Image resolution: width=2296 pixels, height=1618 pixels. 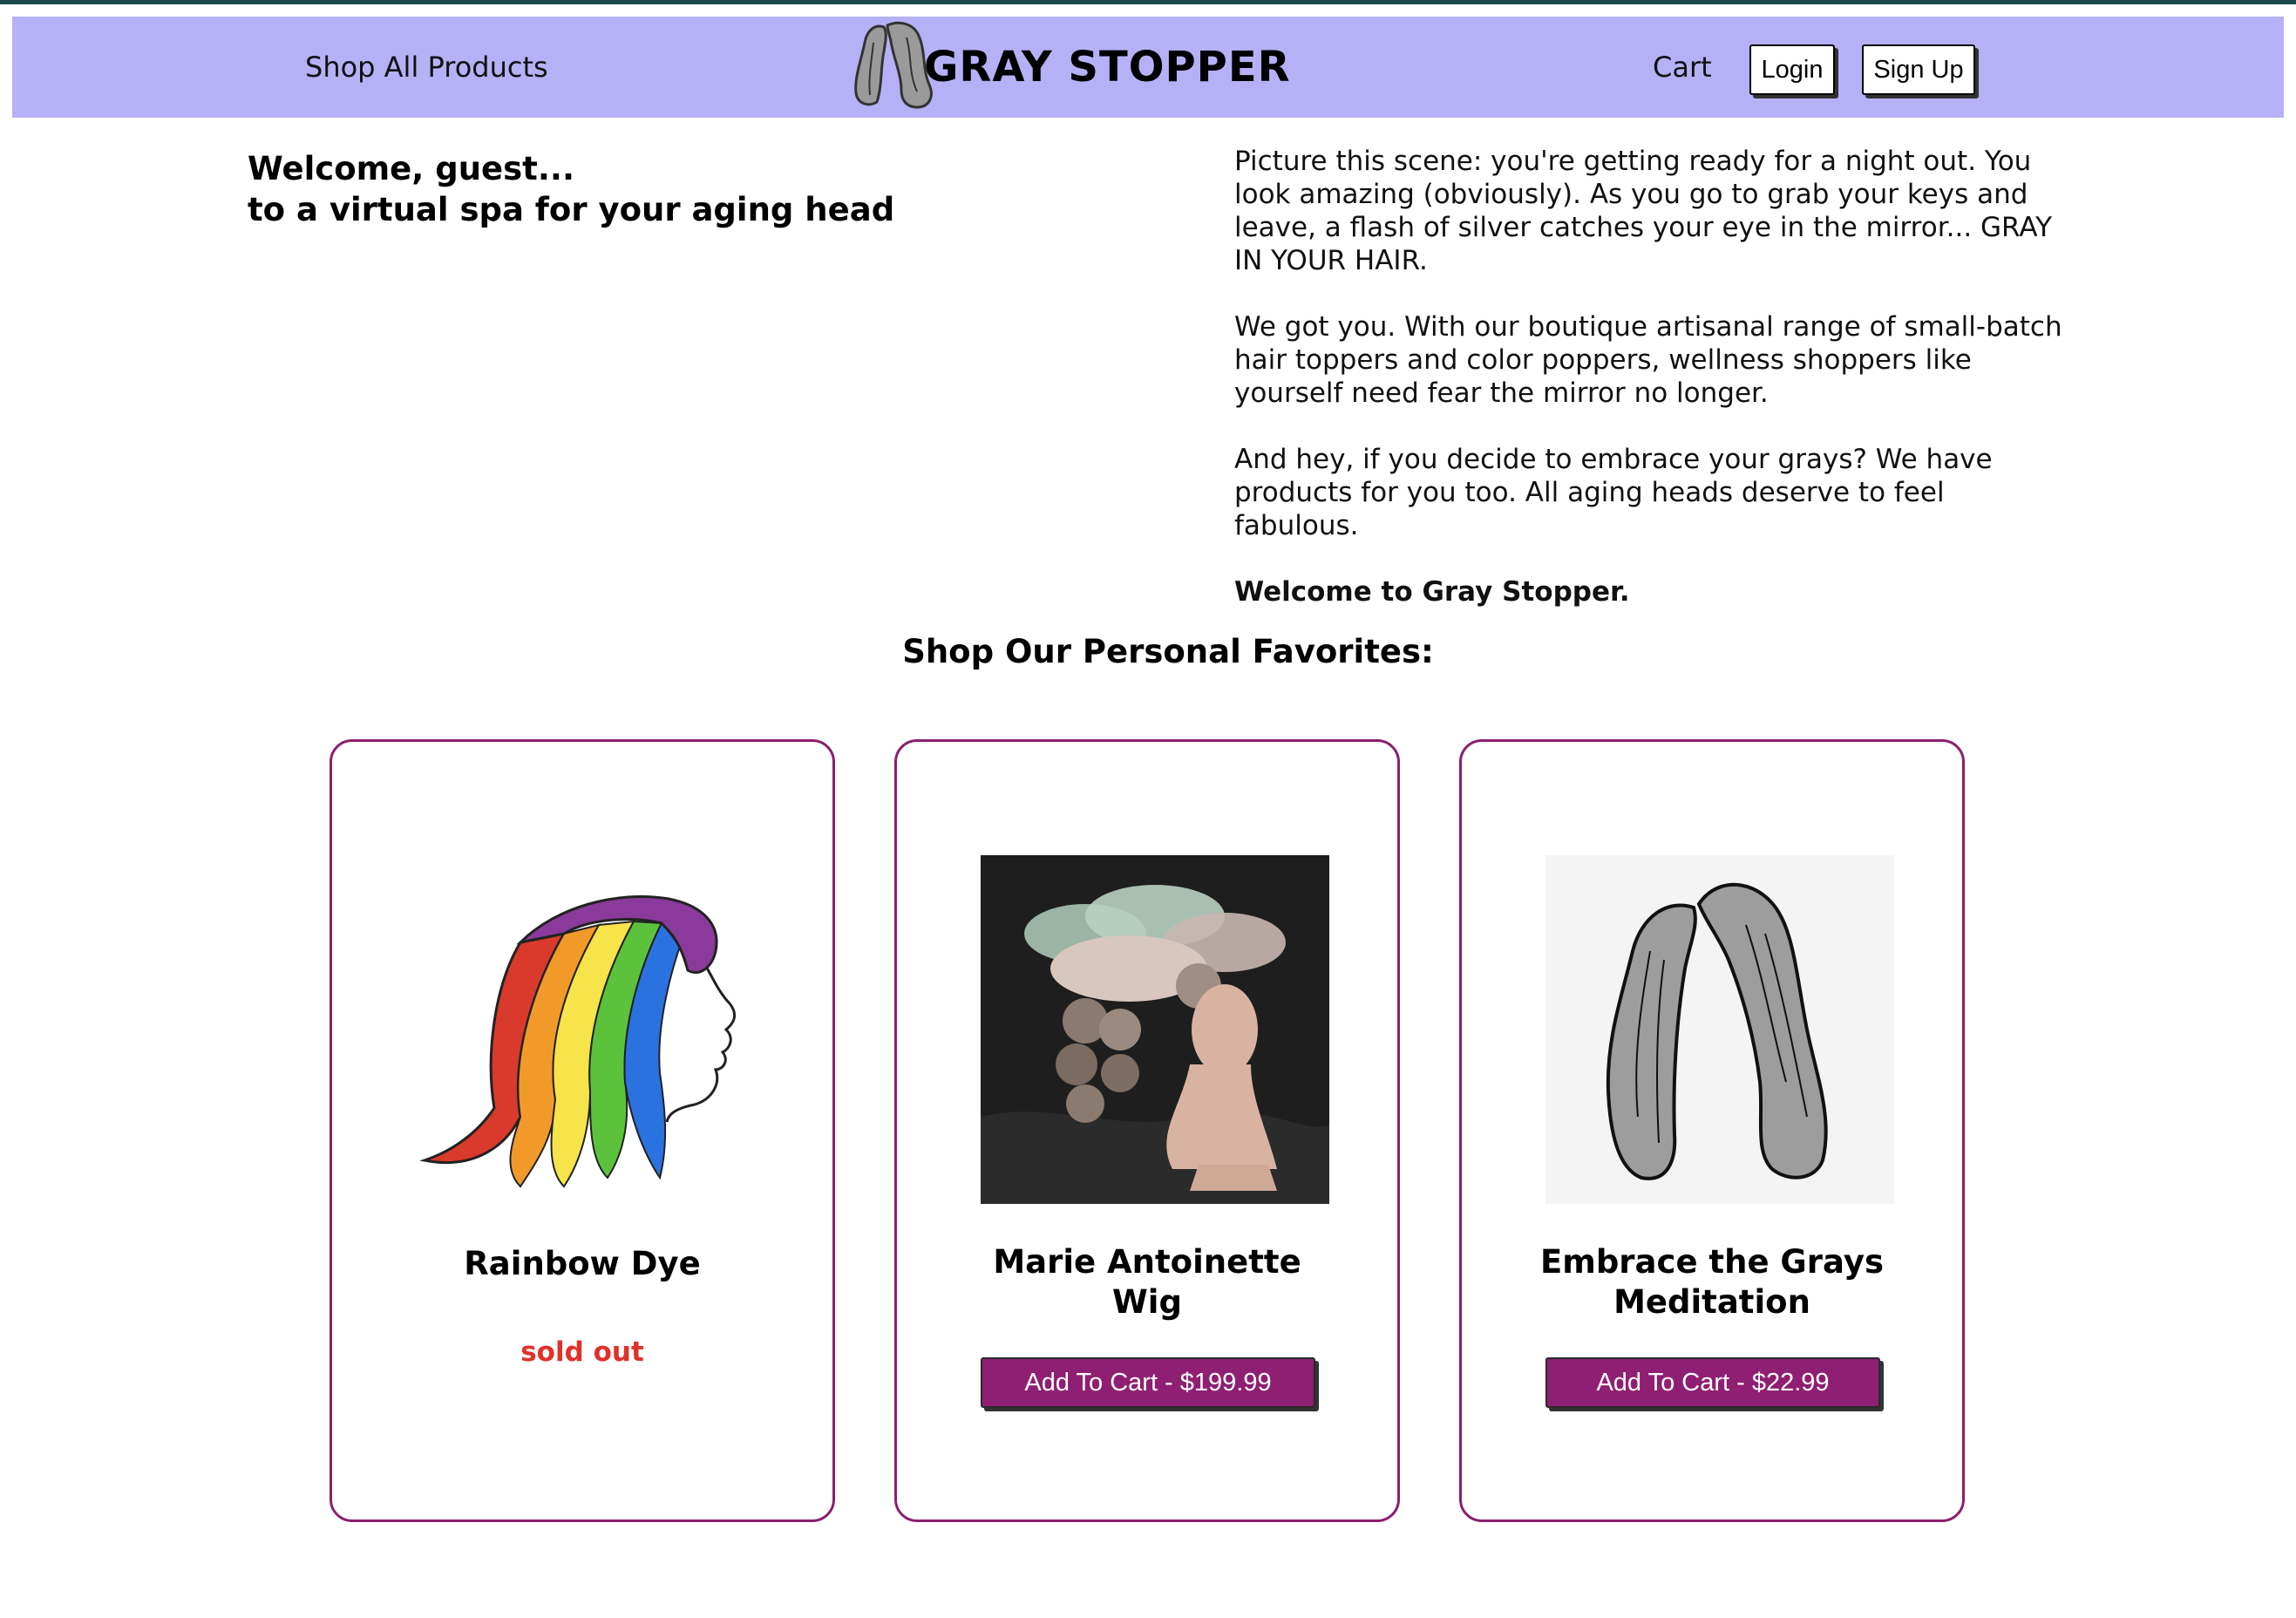 What do you see at coordinates (1107, 67) in the screenshot?
I see `brand-name: GRAY STOPPER` at bounding box center [1107, 67].